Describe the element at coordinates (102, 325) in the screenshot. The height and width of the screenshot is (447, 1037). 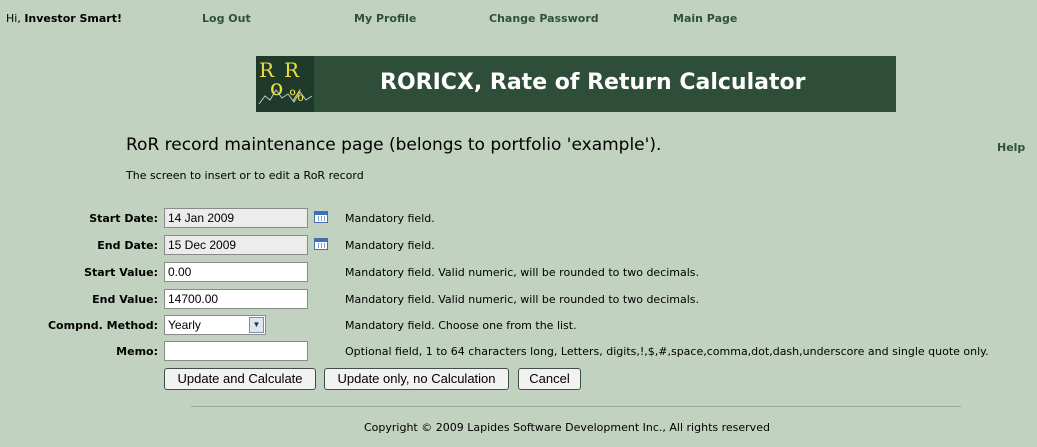
I see `method-label: Compnd. Method:` at that location.